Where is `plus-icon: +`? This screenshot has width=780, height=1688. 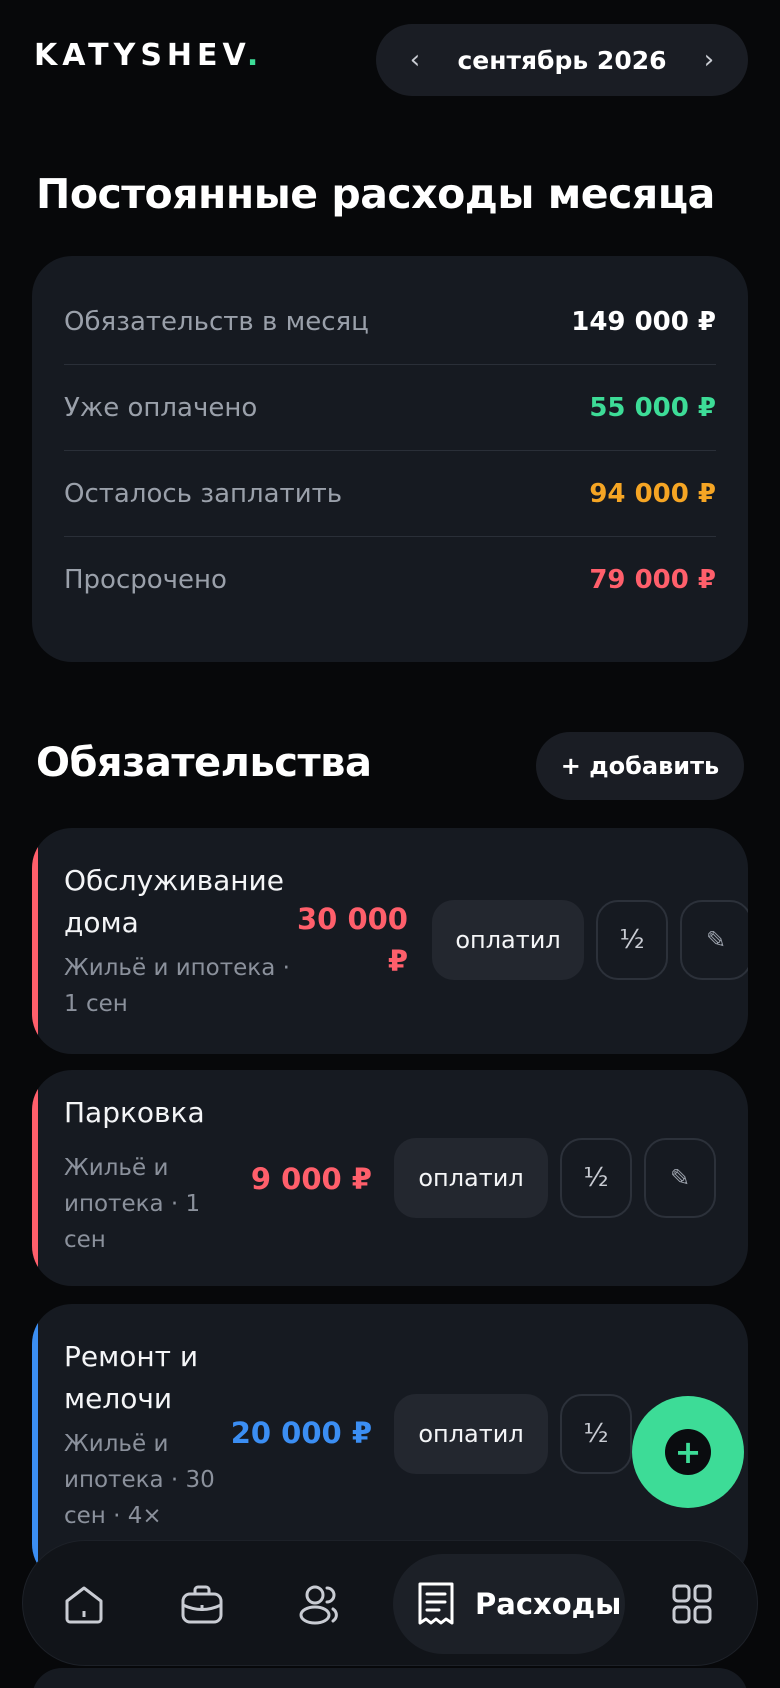
plus-icon: + is located at coordinates (688, 1452).